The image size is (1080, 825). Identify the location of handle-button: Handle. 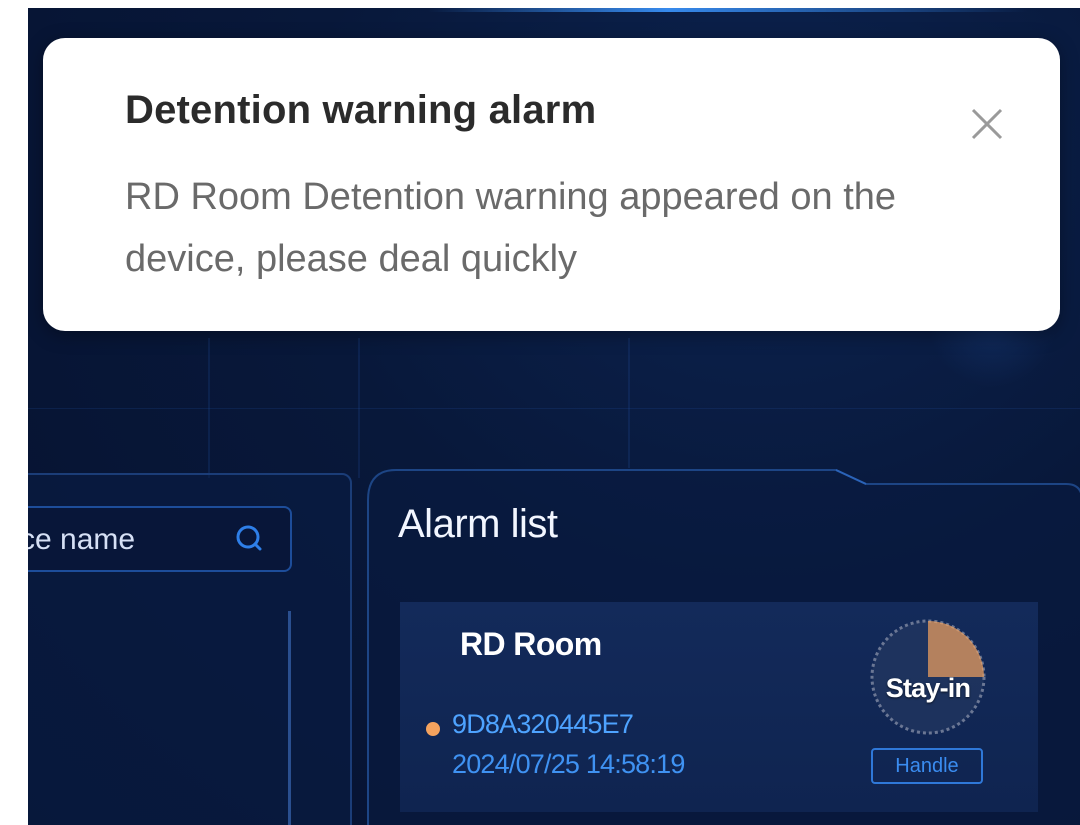
(927, 766).